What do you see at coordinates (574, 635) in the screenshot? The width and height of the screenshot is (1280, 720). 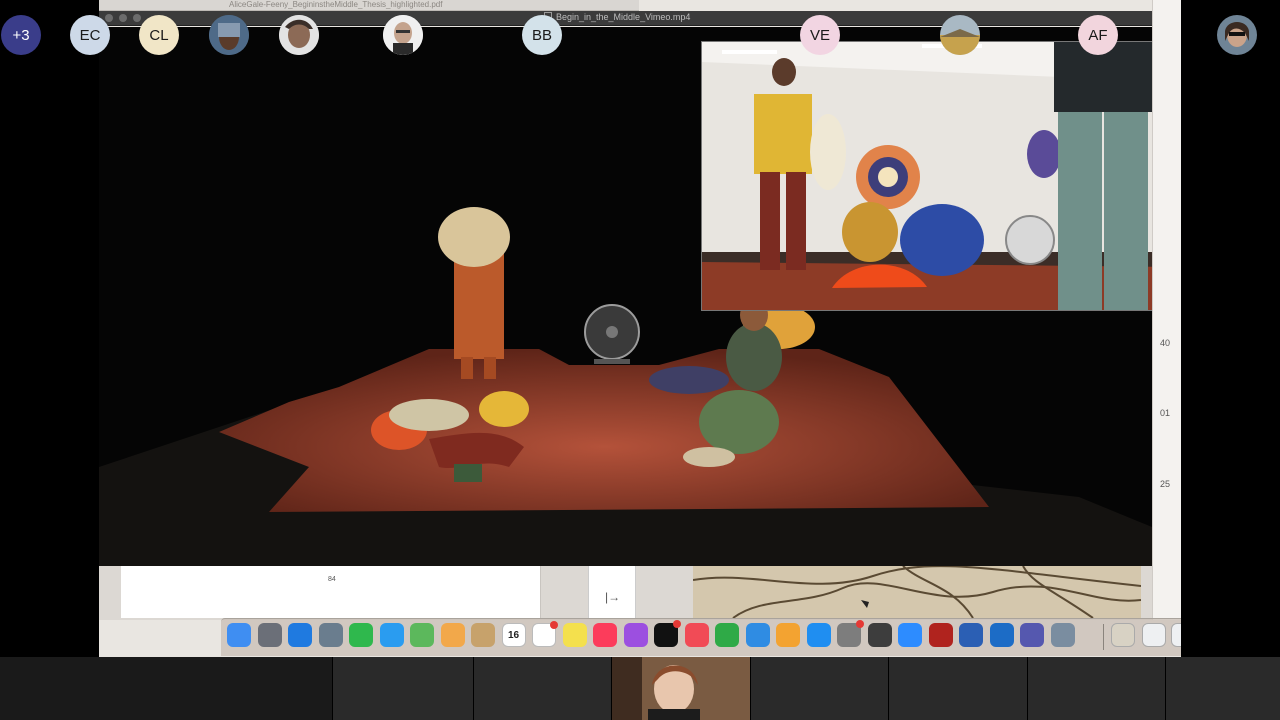 I see `dock-stickies-icon` at bounding box center [574, 635].